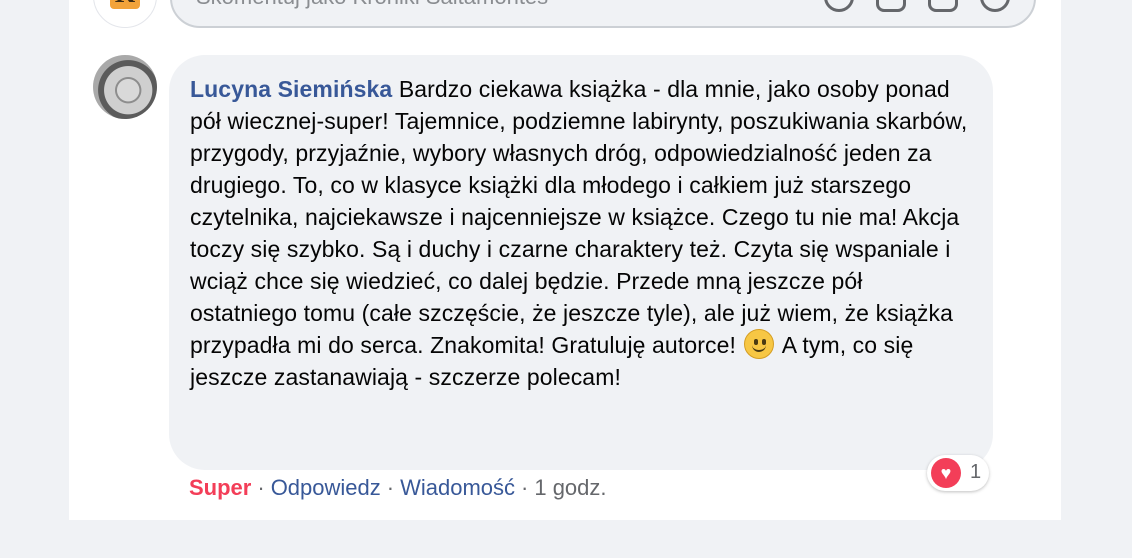  I want to click on heart-icon: ♥, so click(946, 473).